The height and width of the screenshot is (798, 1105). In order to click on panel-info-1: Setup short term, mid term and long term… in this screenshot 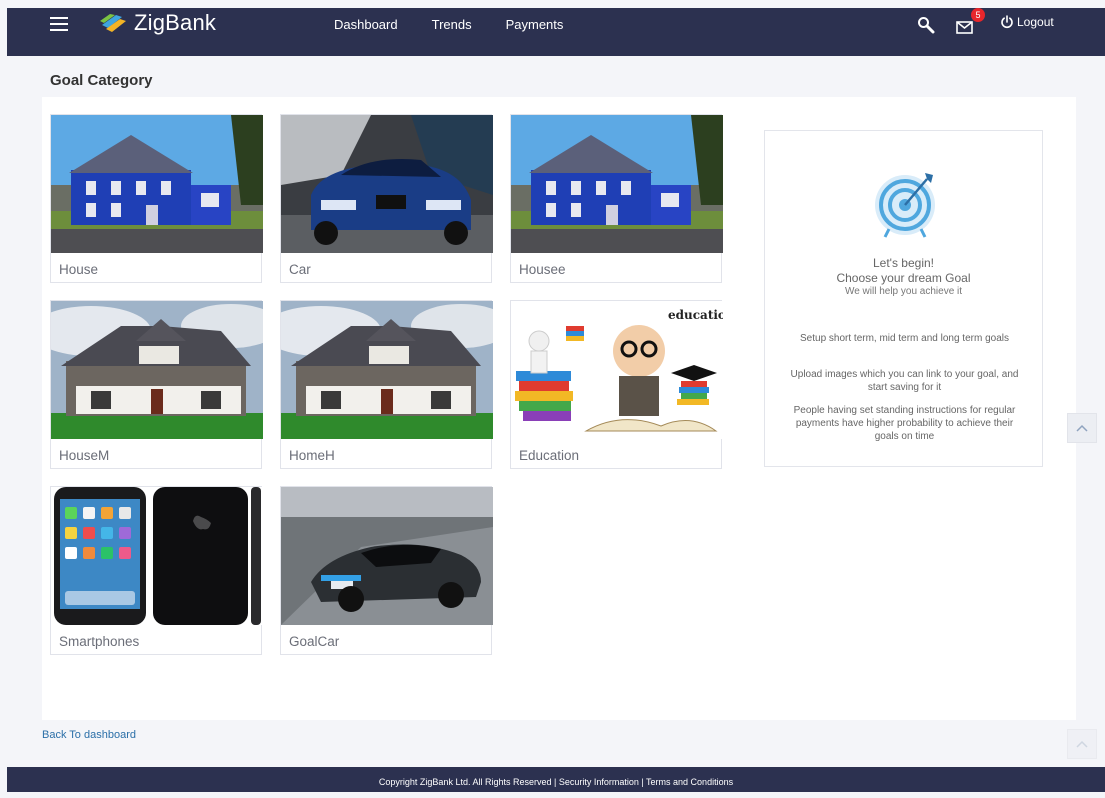, I will do `click(904, 338)`.